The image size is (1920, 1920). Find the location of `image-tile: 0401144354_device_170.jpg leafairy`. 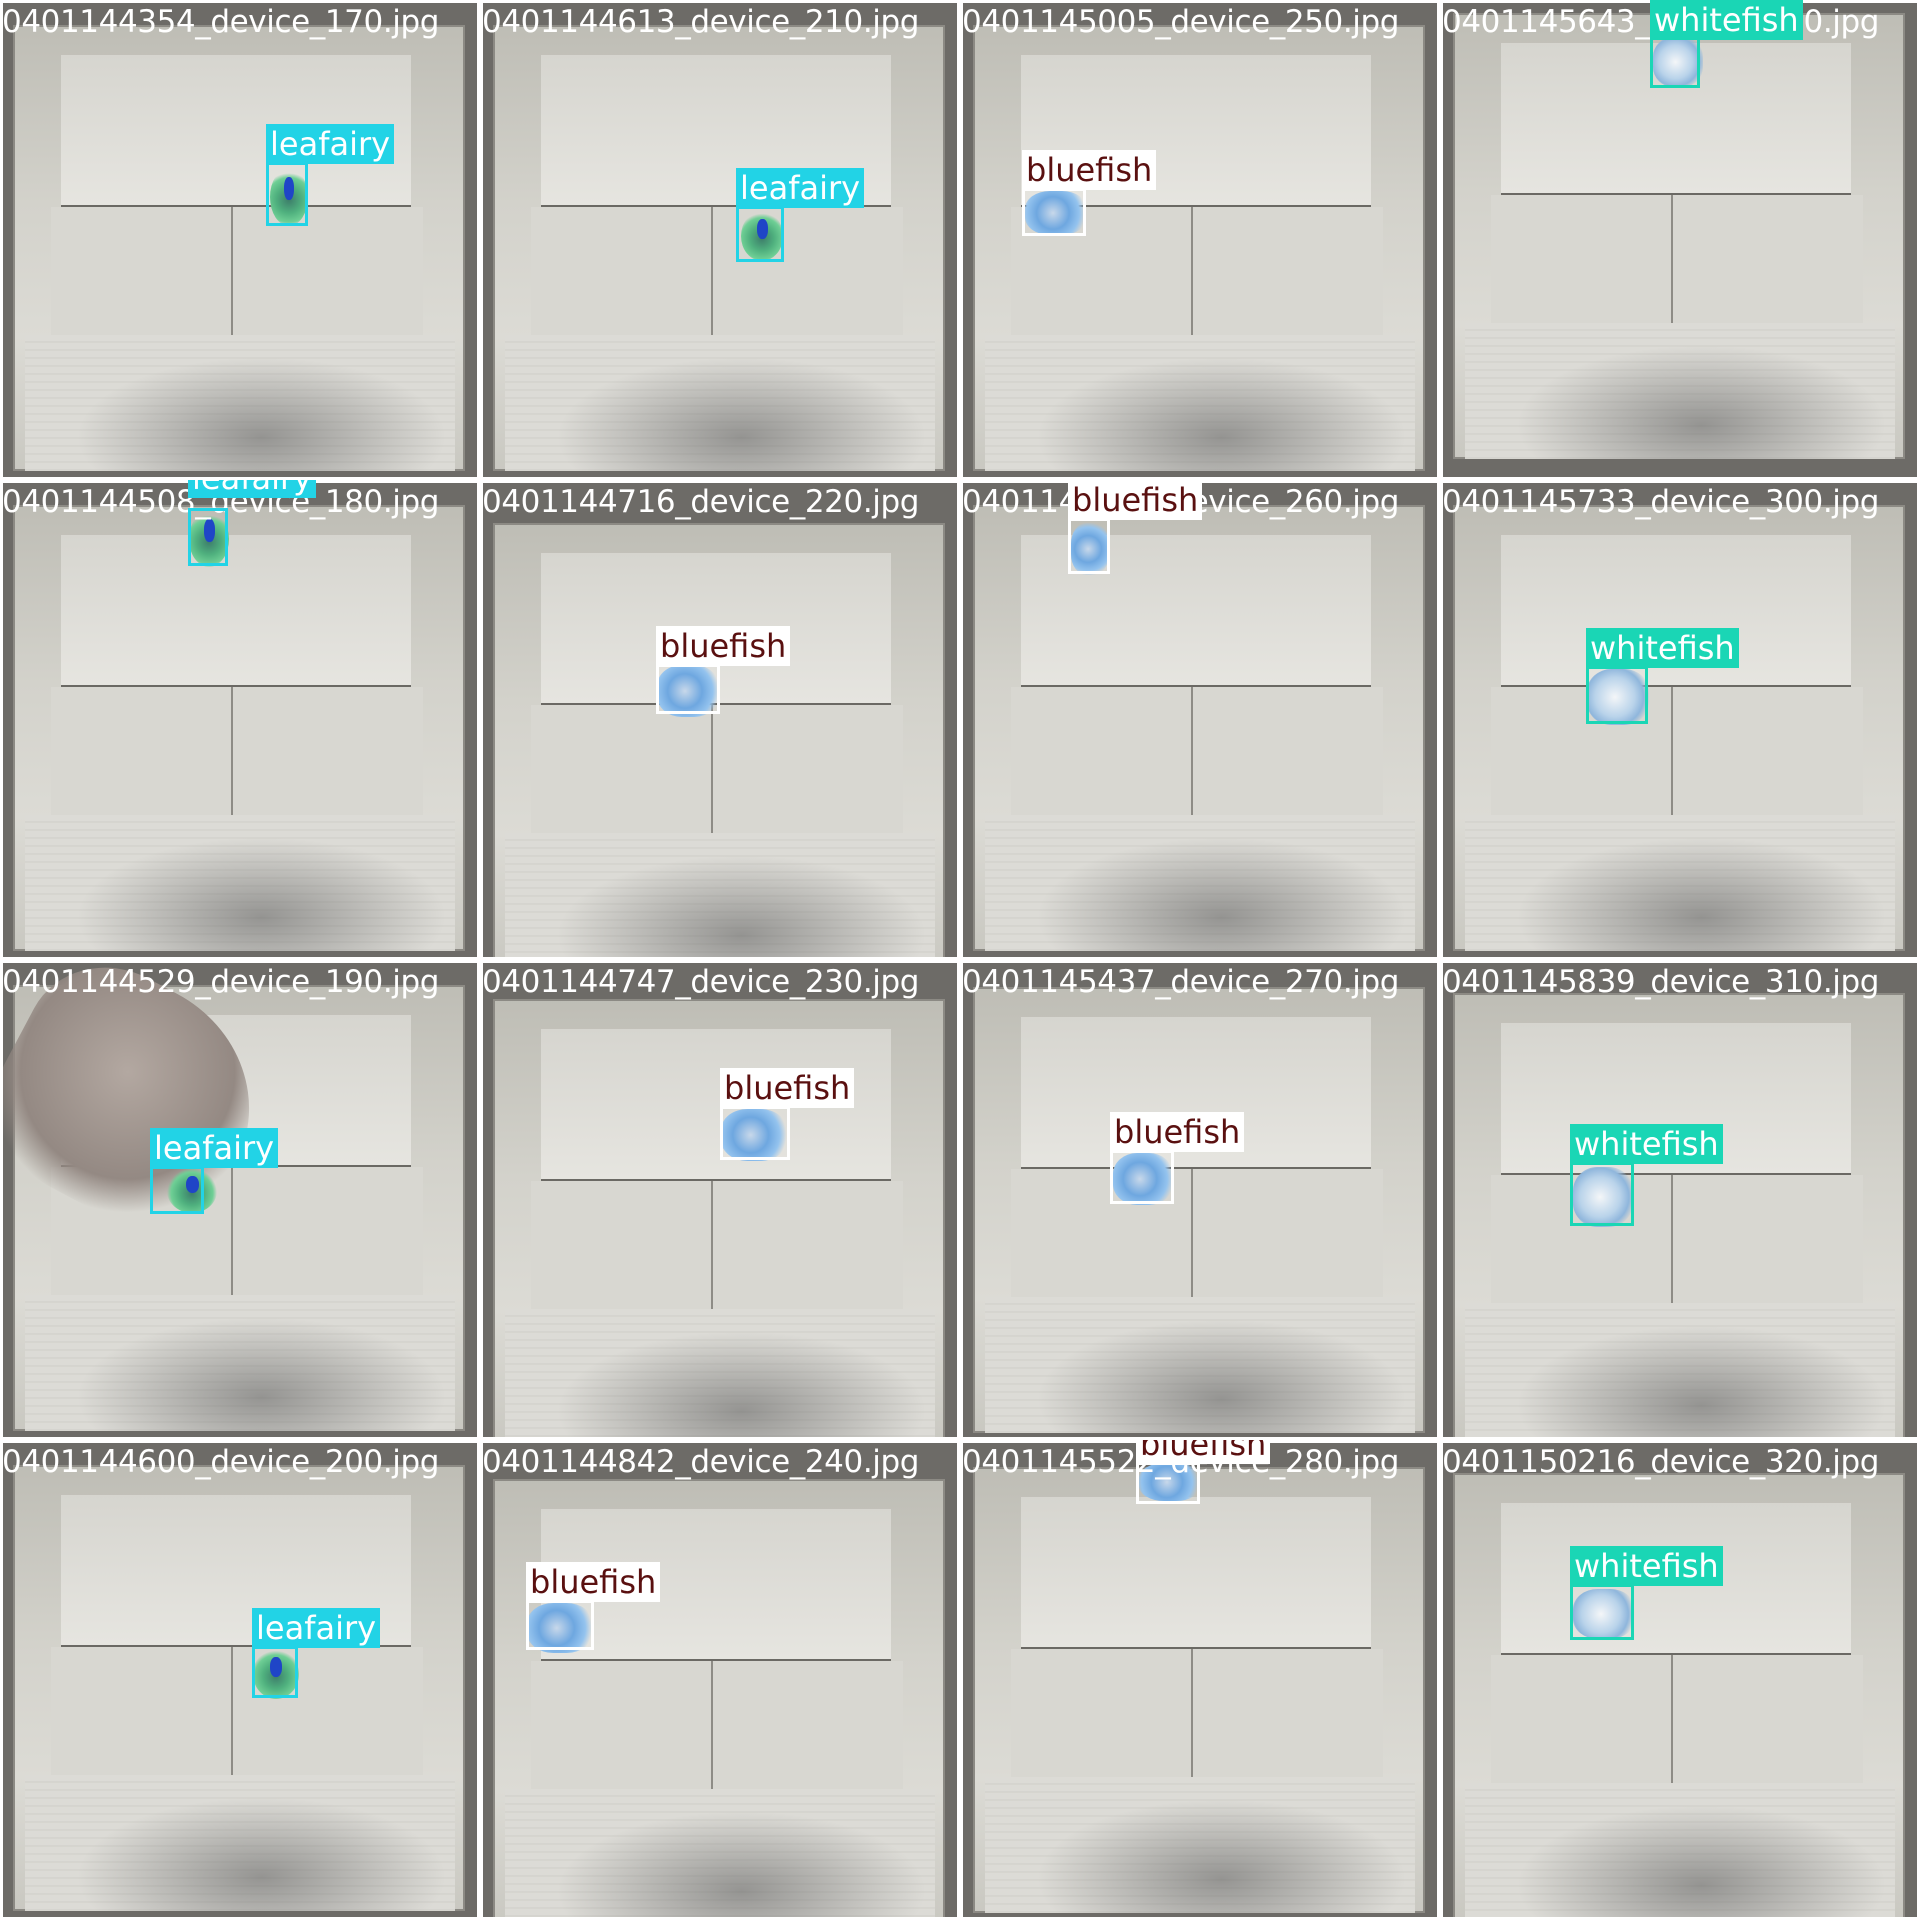

image-tile: 0401144354_device_170.jpg leafairy is located at coordinates (240, 240).